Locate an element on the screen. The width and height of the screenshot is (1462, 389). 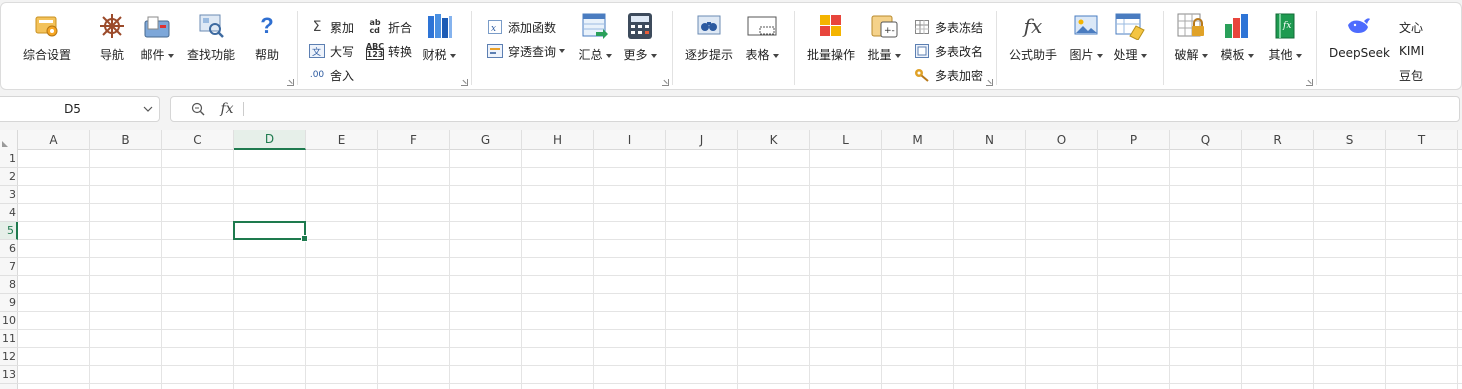
help-button: ? 帮助 is located at coordinates (267, 37).